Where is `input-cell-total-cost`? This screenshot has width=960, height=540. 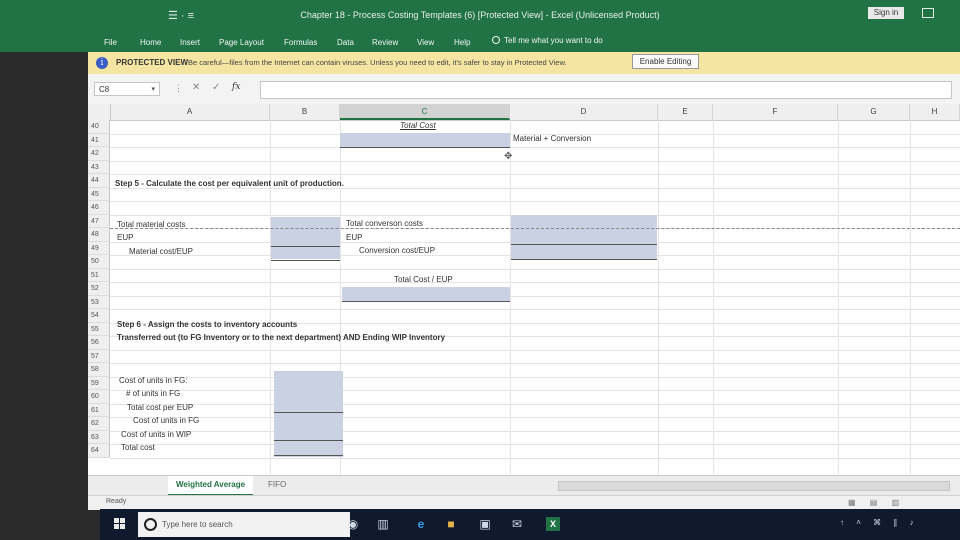
input-cell-total-cost is located at coordinates (425, 140).